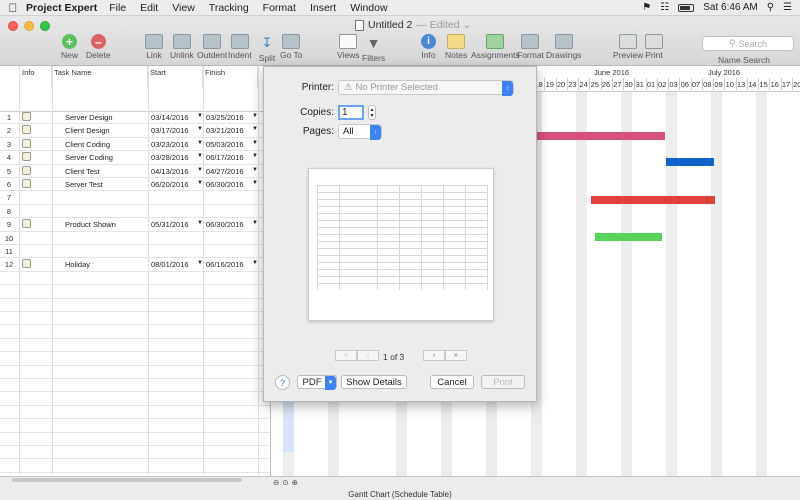 The height and width of the screenshot is (500, 800). What do you see at coordinates (149, 8) in the screenshot?
I see `menu-edit: Edit` at bounding box center [149, 8].